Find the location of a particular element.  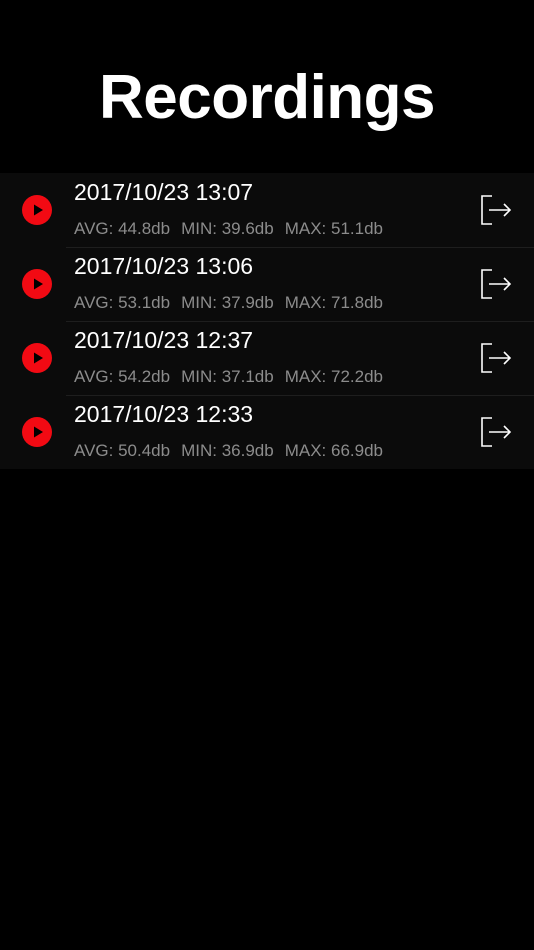

recording-avg: AVG: 54.2db is located at coordinates (122, 376).